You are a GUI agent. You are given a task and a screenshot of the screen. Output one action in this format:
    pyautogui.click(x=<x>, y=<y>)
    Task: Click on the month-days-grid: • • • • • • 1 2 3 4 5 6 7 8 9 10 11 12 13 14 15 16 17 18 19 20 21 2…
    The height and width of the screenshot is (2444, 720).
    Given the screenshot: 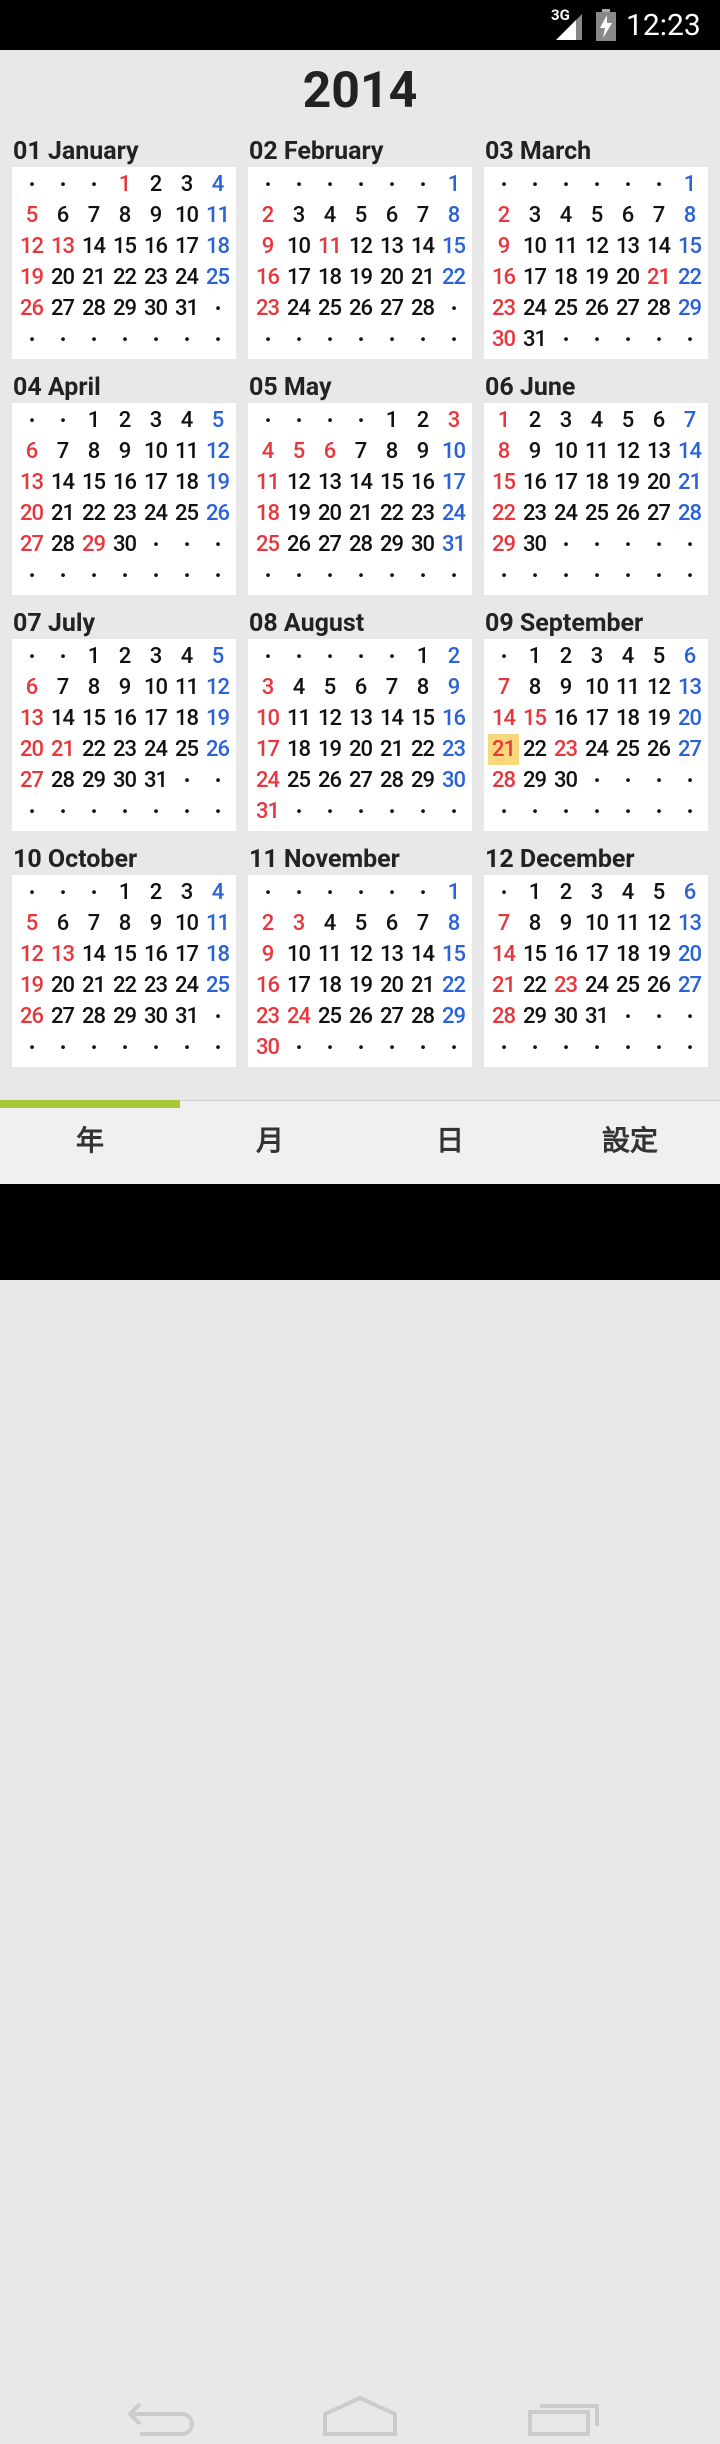 What is the action you would take?
    pyautogui.click(x=360, y=263)
    